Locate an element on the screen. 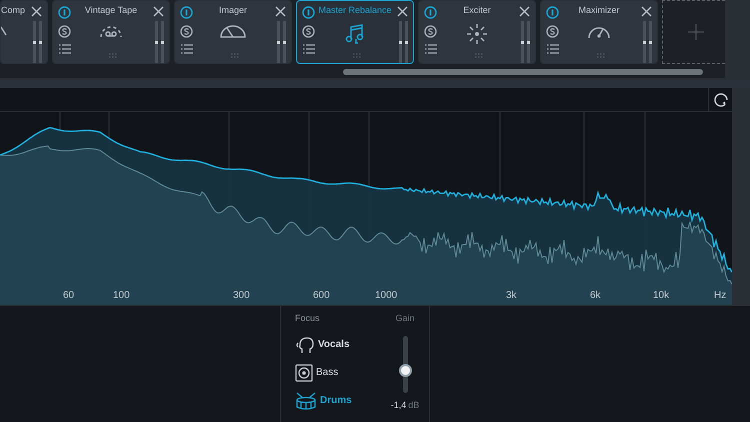 The width and height of the screenshot is (750, 422). module-card: Maximizer is located at coordinates (599, 32).